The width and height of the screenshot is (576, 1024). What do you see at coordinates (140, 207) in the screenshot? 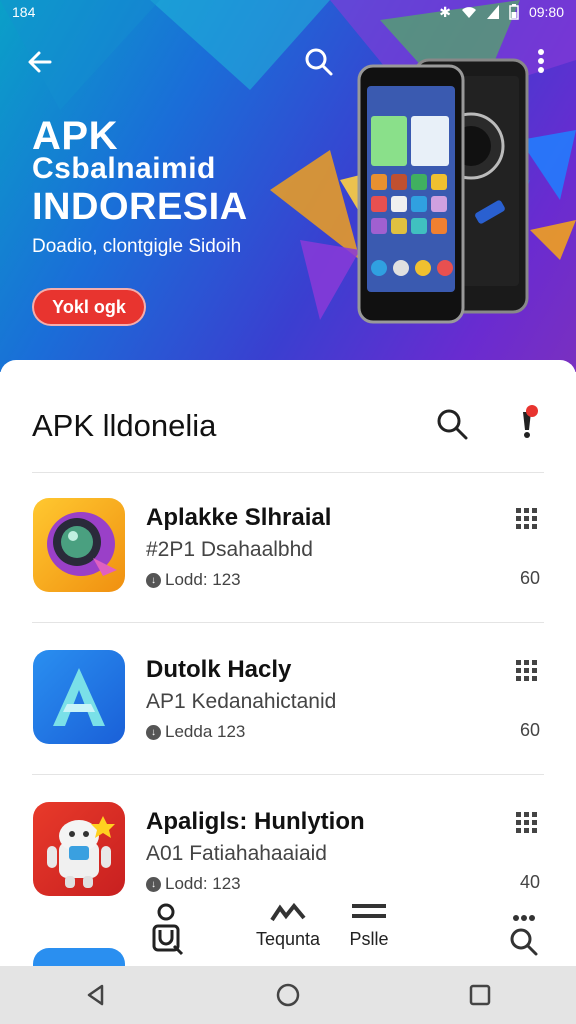
I see `hero-title-line3: INDORESIA` at bounding box center [140, 207].